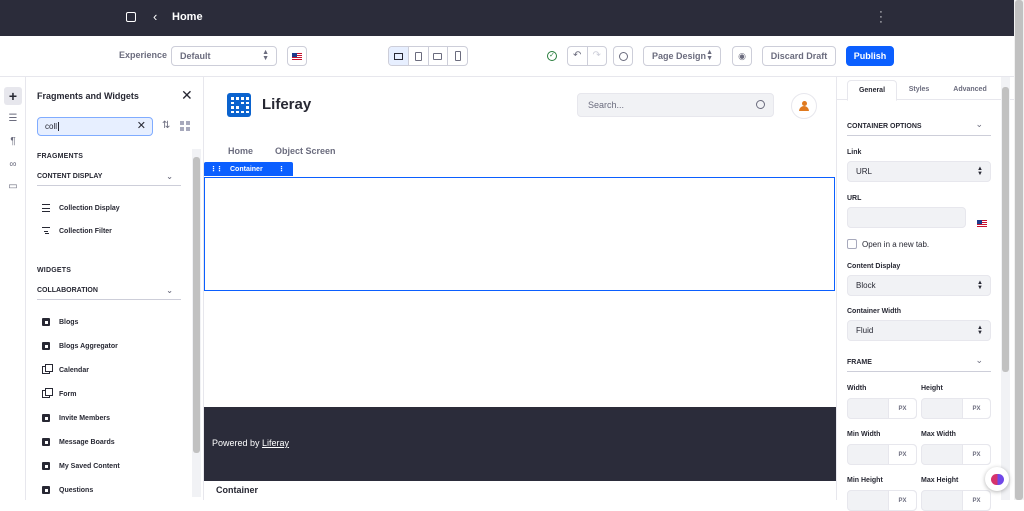  Describe the element at coordinates (760, 104) in the screenshot. I see `search-icon` at that location.